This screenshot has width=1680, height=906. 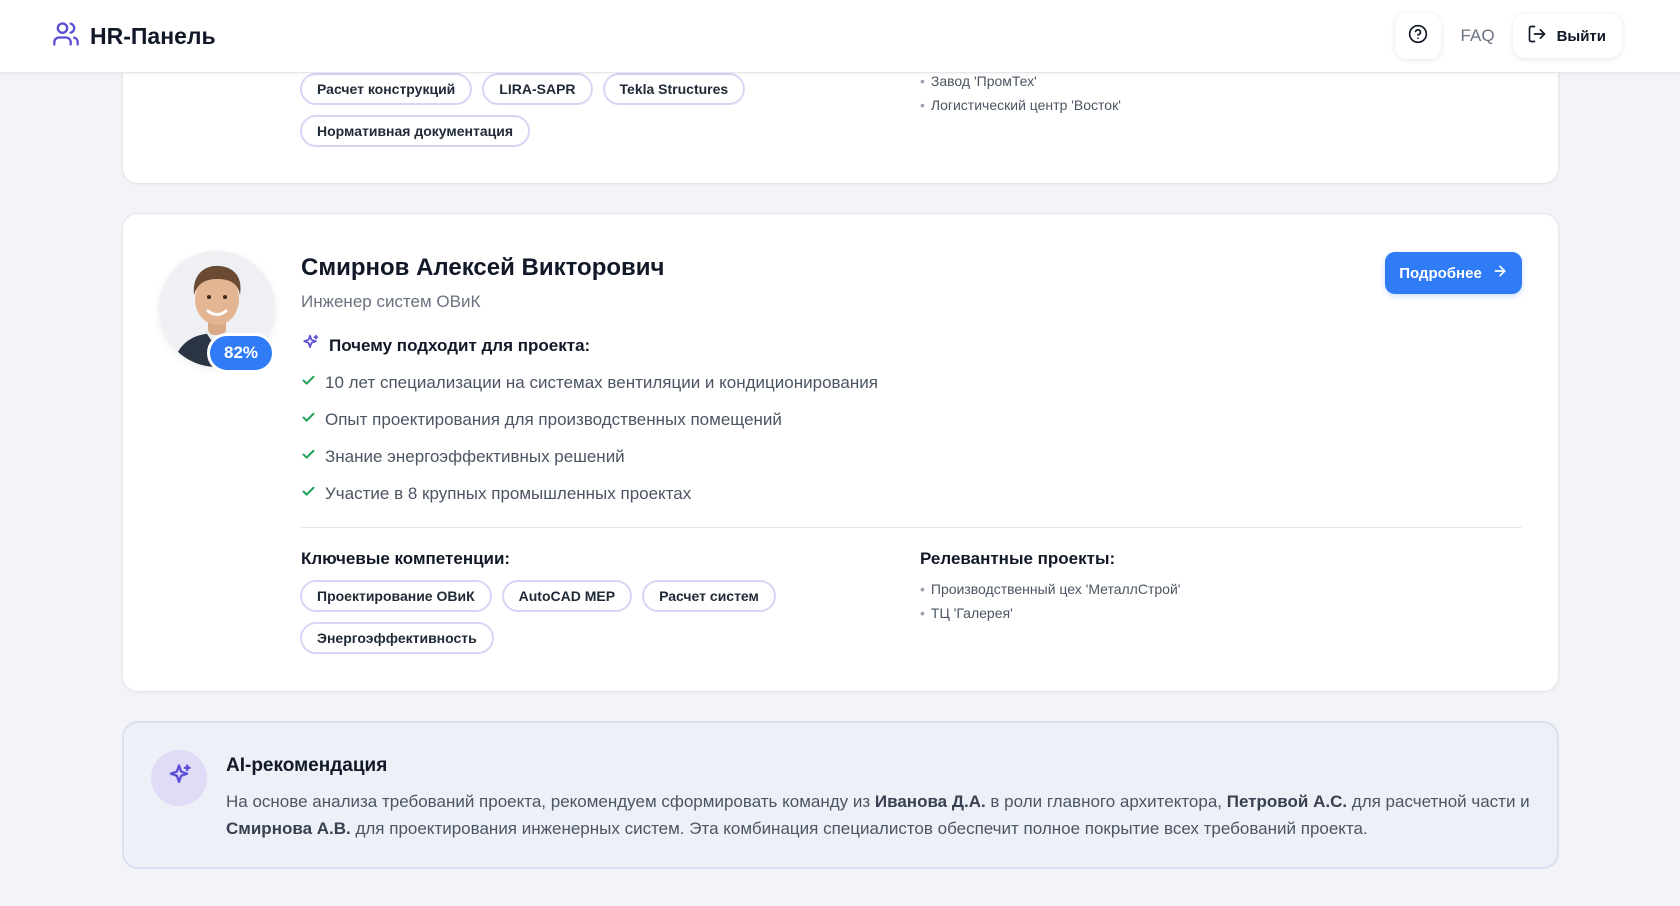 I want to click on competency-chip: Расчет систем, so click(x=709, y=596).